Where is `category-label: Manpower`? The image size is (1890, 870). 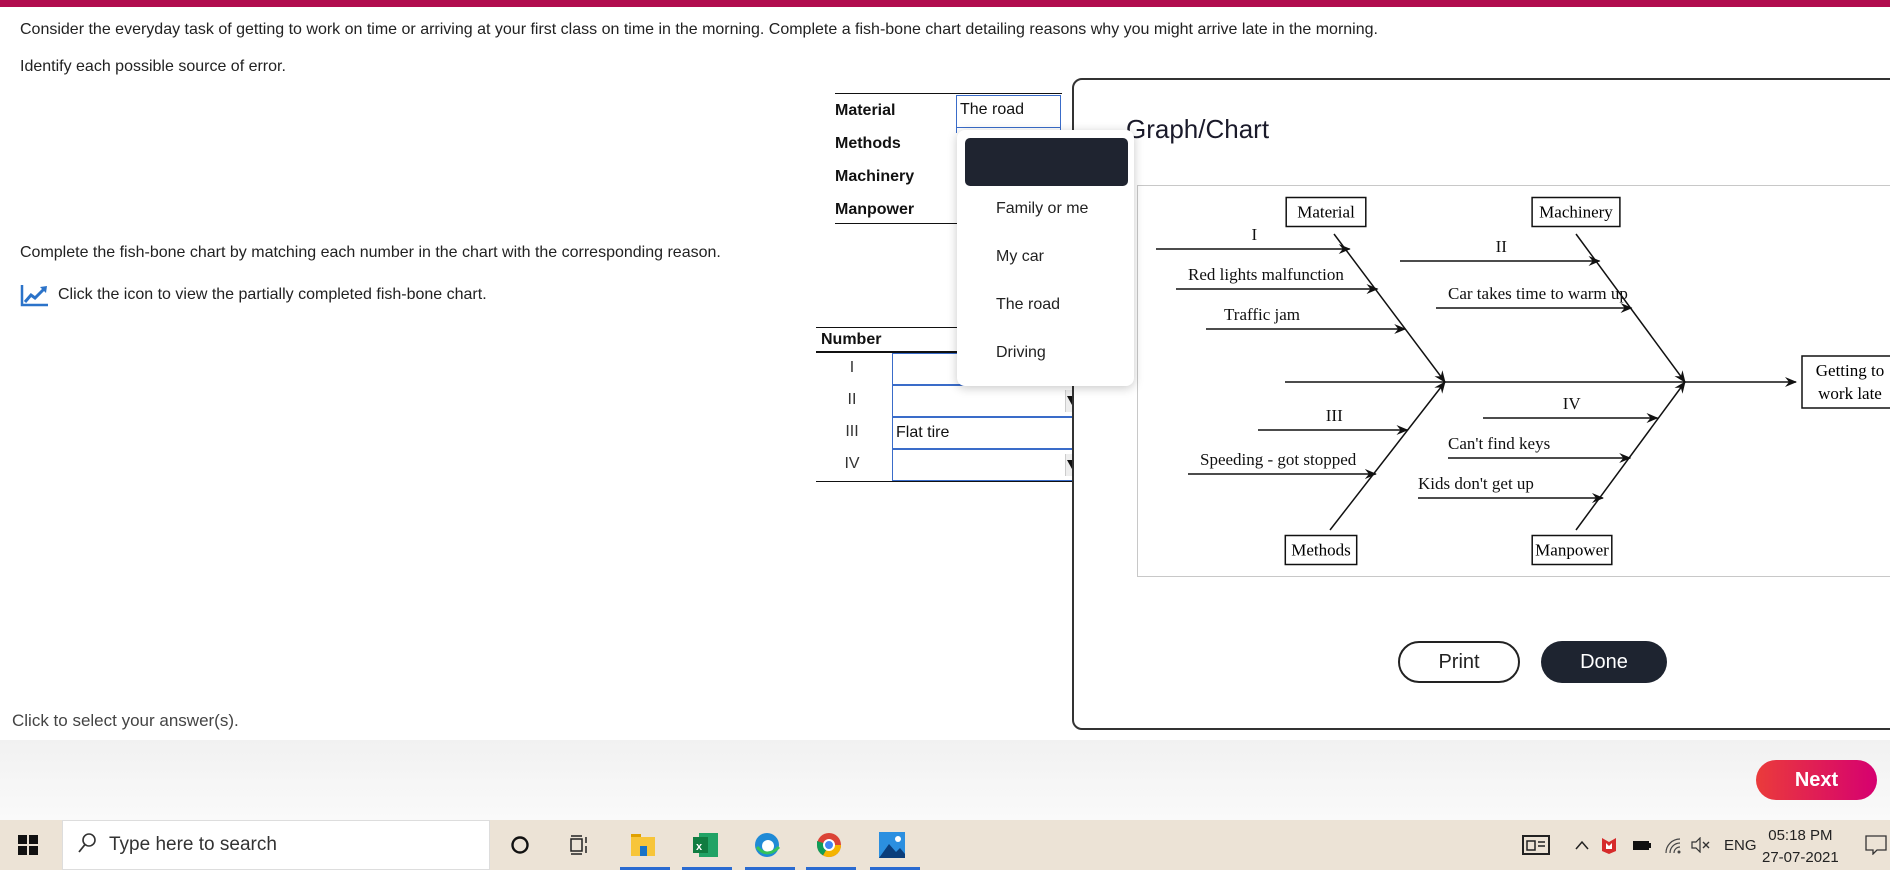
category-label: Manpower is located at coordinates (875, 209).